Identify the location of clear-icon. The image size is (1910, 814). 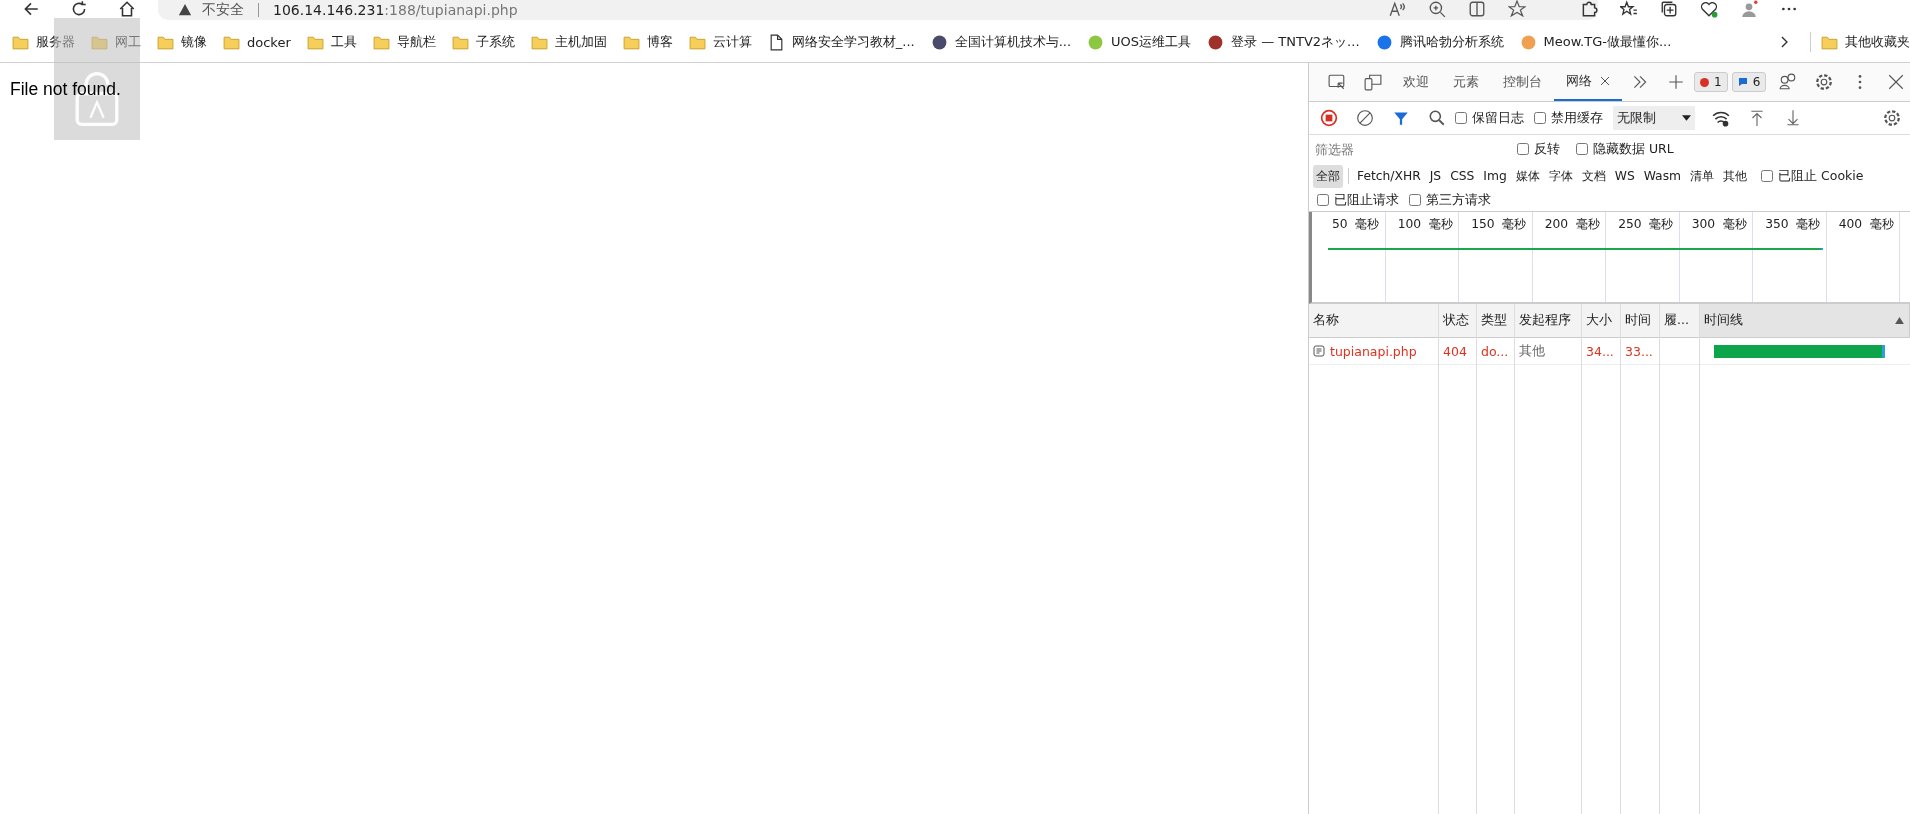
(1365, 118).